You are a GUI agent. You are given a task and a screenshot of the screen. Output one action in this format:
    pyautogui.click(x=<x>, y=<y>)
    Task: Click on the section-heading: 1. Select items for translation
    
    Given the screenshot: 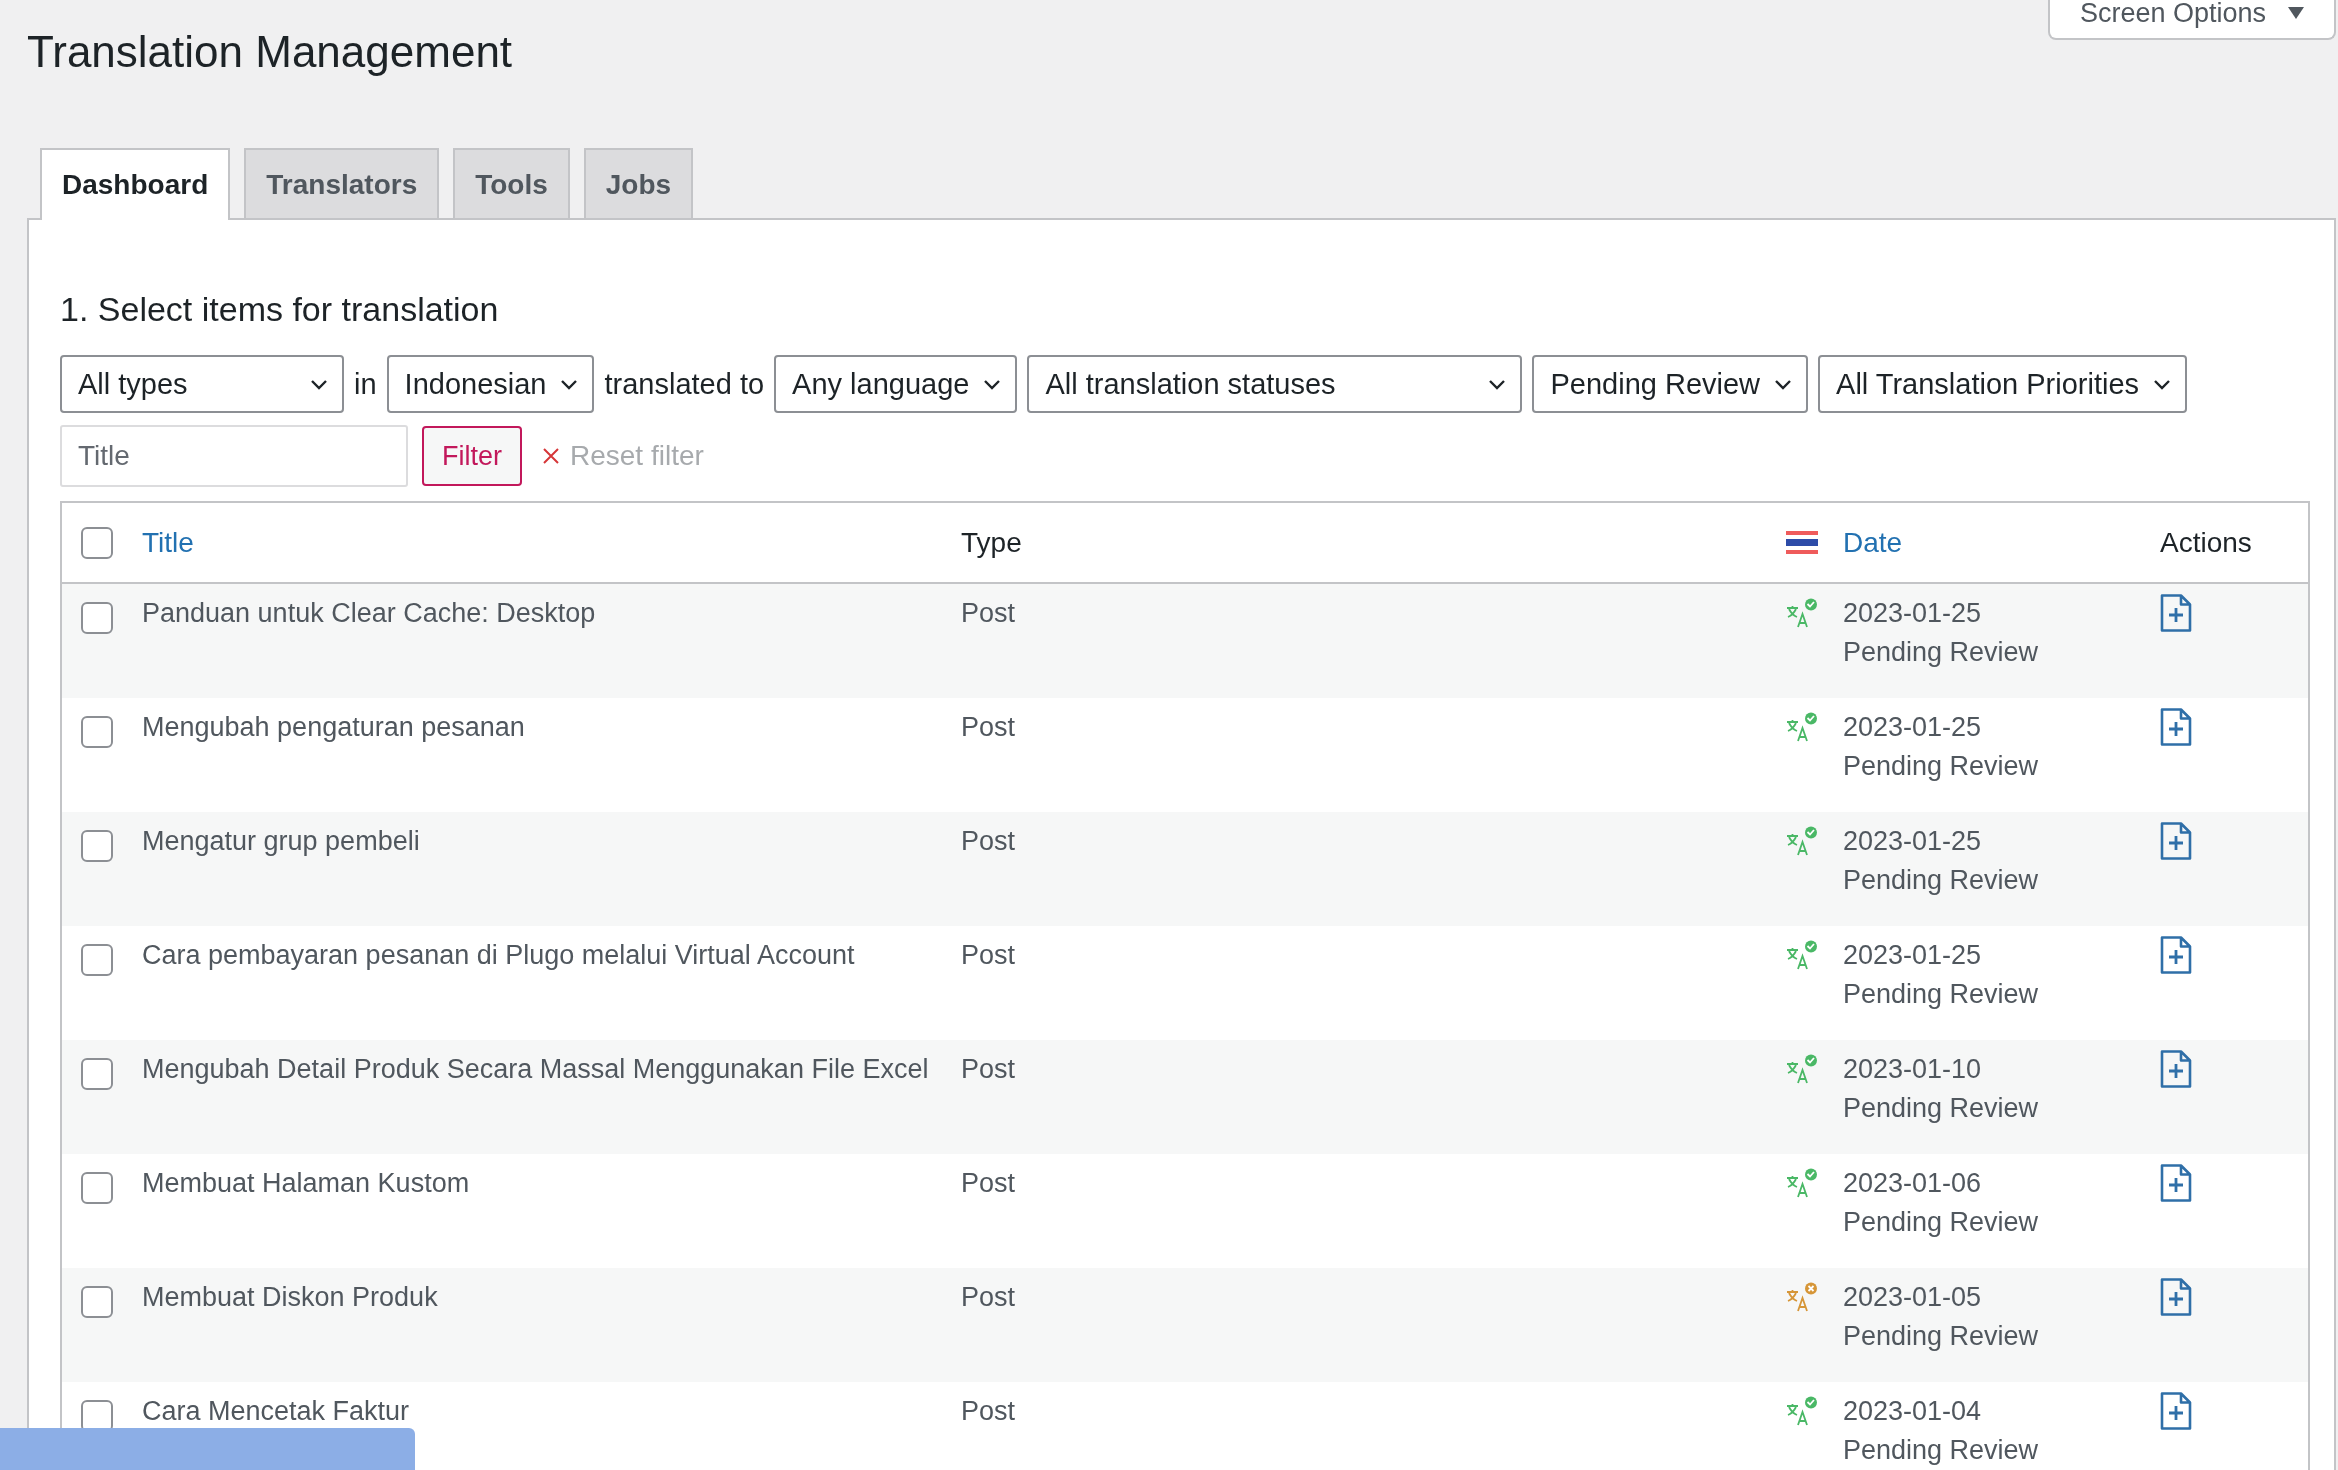 What is the action you would take?
    pyautogui.click(x=280, y=309)
    